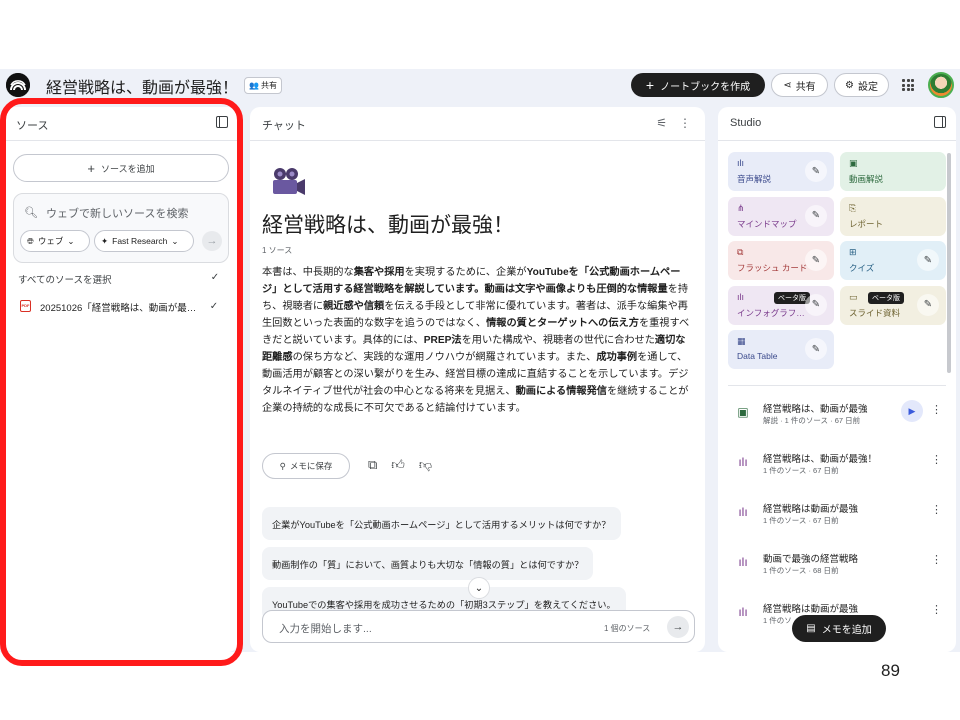 The width and height of the screenshot is (960, 720). I want to click on summary-segment: 成功事例, so click(617, 357).